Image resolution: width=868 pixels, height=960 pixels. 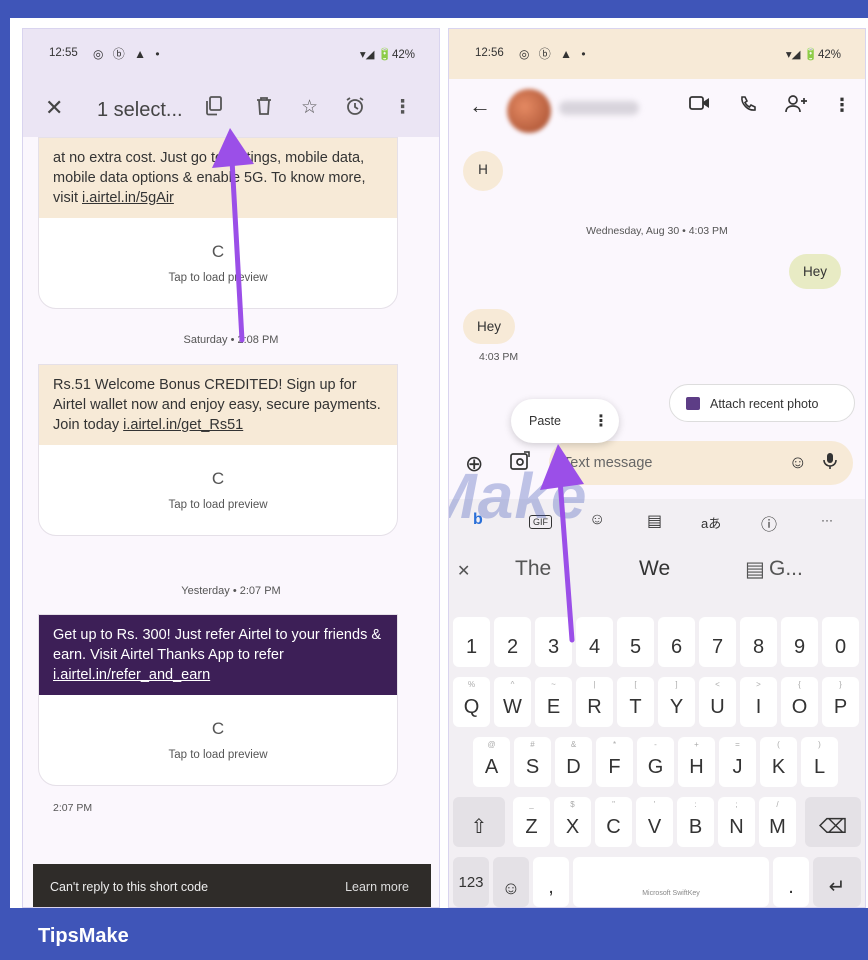 I want to click on brand-name: TipsMake, so click(x=83, y=936).